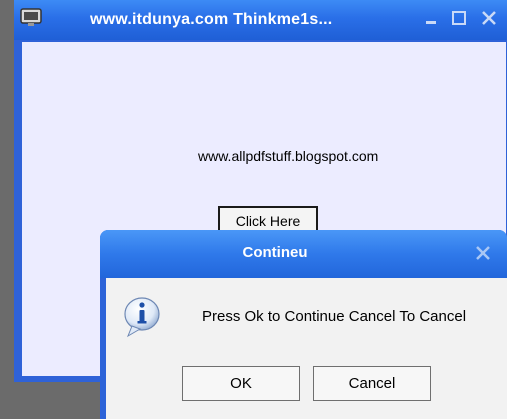 The width and height of the screenshot is (507, 419). I want to click on desktop-backdrop-bottom, so click(55, 399).